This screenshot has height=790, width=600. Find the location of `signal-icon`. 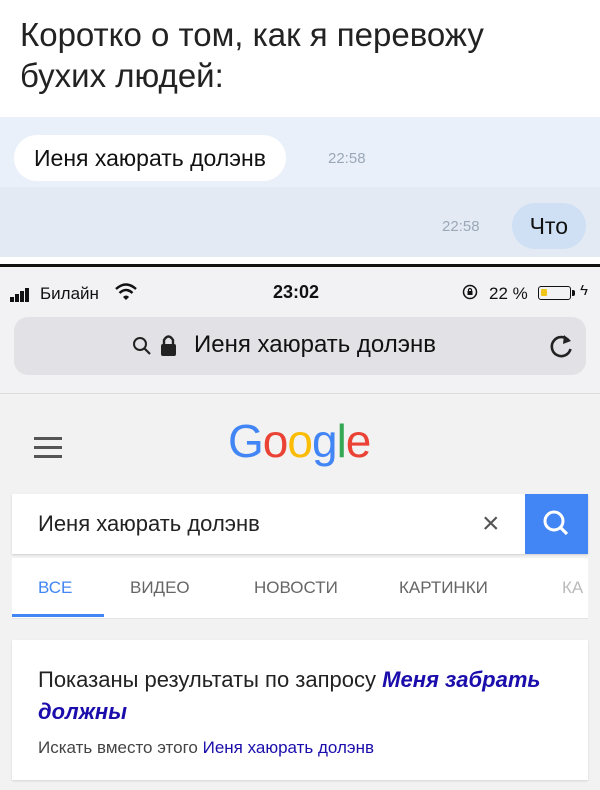

signal-icon is located at coordinates (22, 295).